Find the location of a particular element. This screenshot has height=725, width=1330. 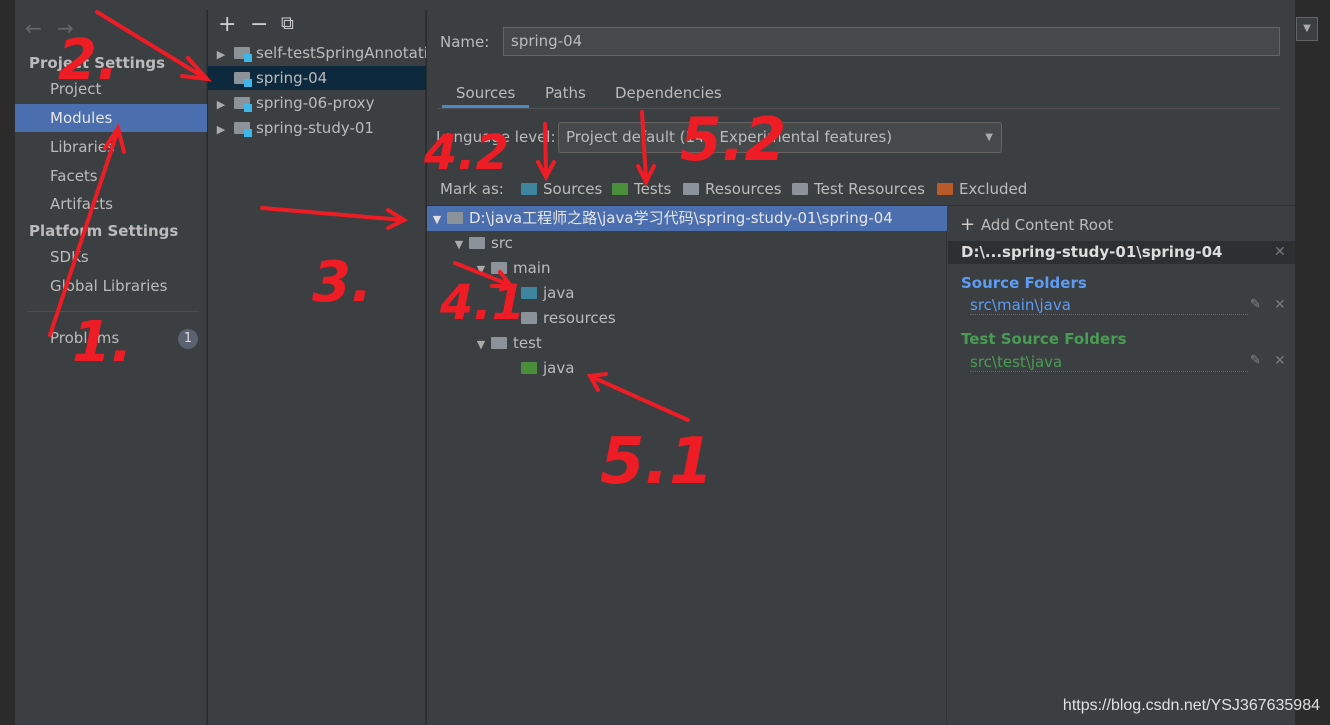

annotation-3: 3. is located at coordinates (342, 282).